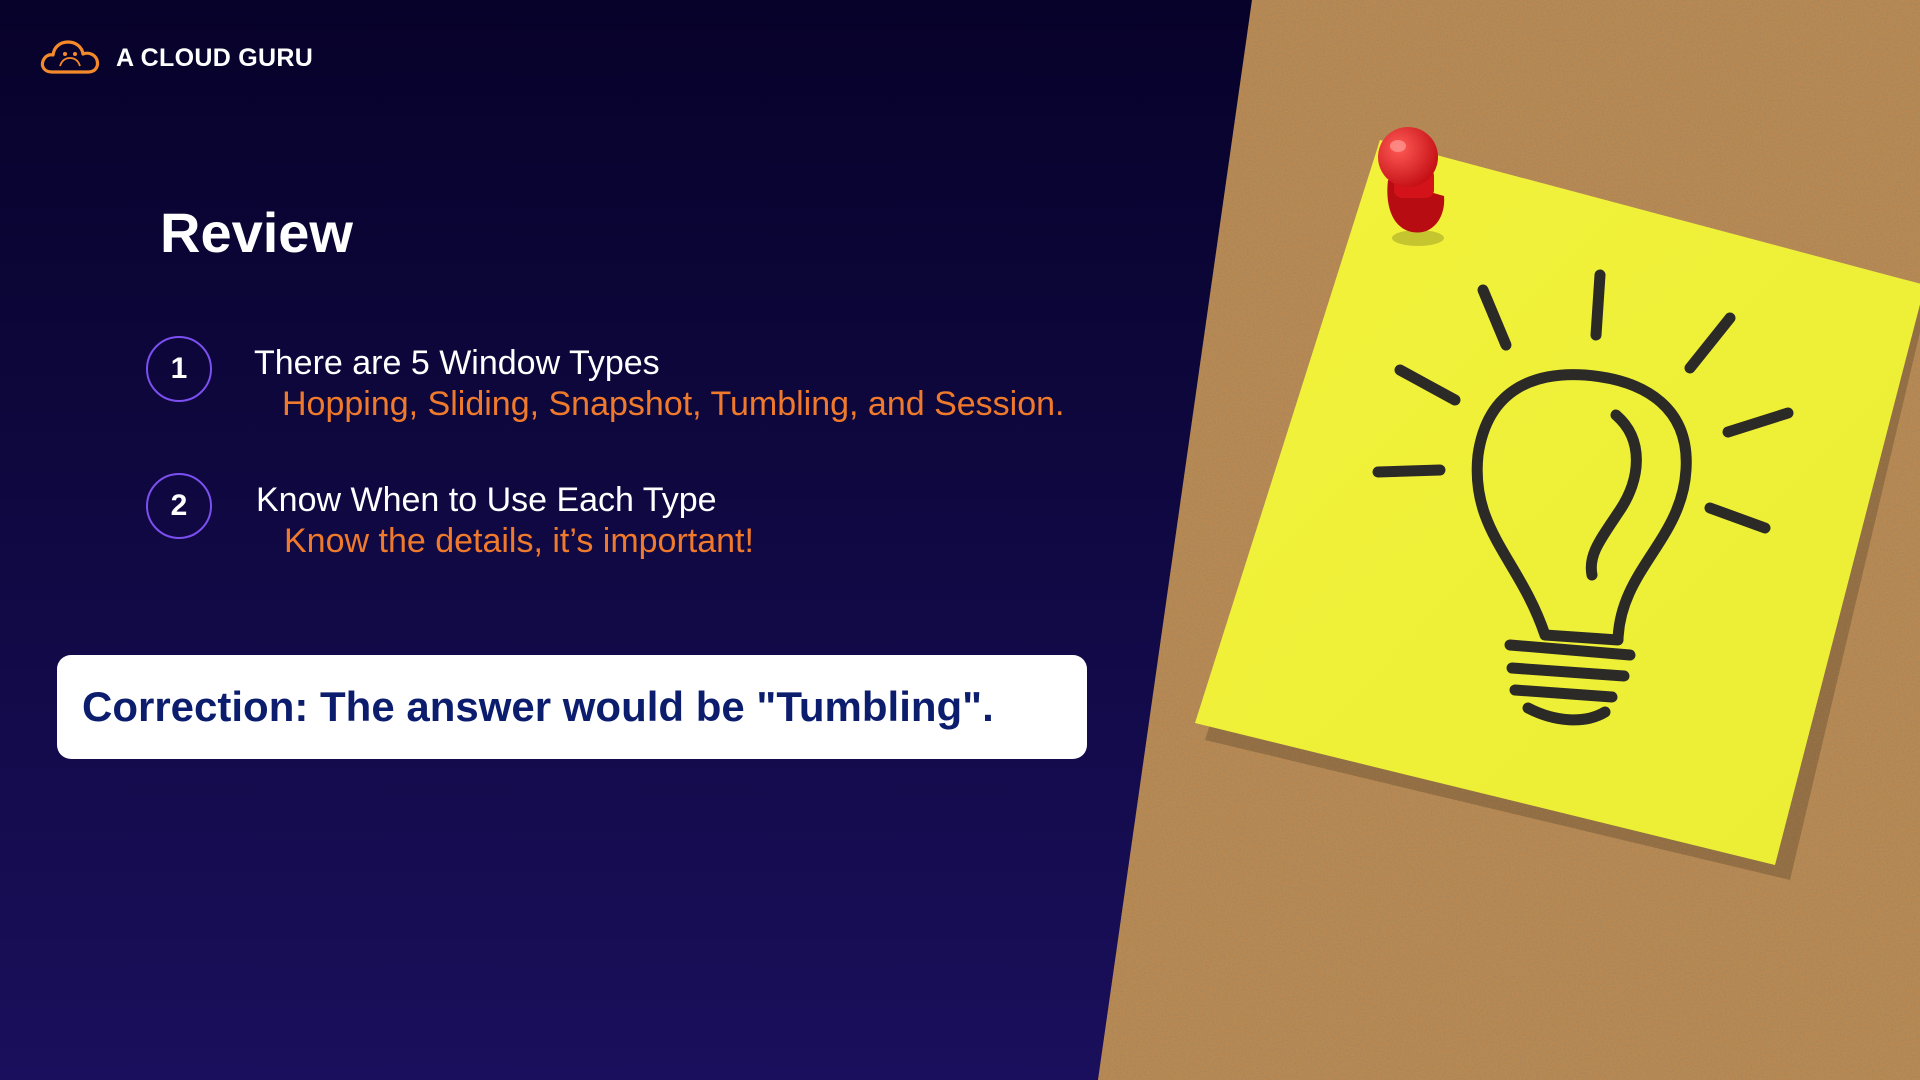 This screenshot has height=1080, width=1920. Describe the element at coordinates (519, 541) in the screenshot. I see `review-item-2-detail: Know the details, it’s important!` at that location.